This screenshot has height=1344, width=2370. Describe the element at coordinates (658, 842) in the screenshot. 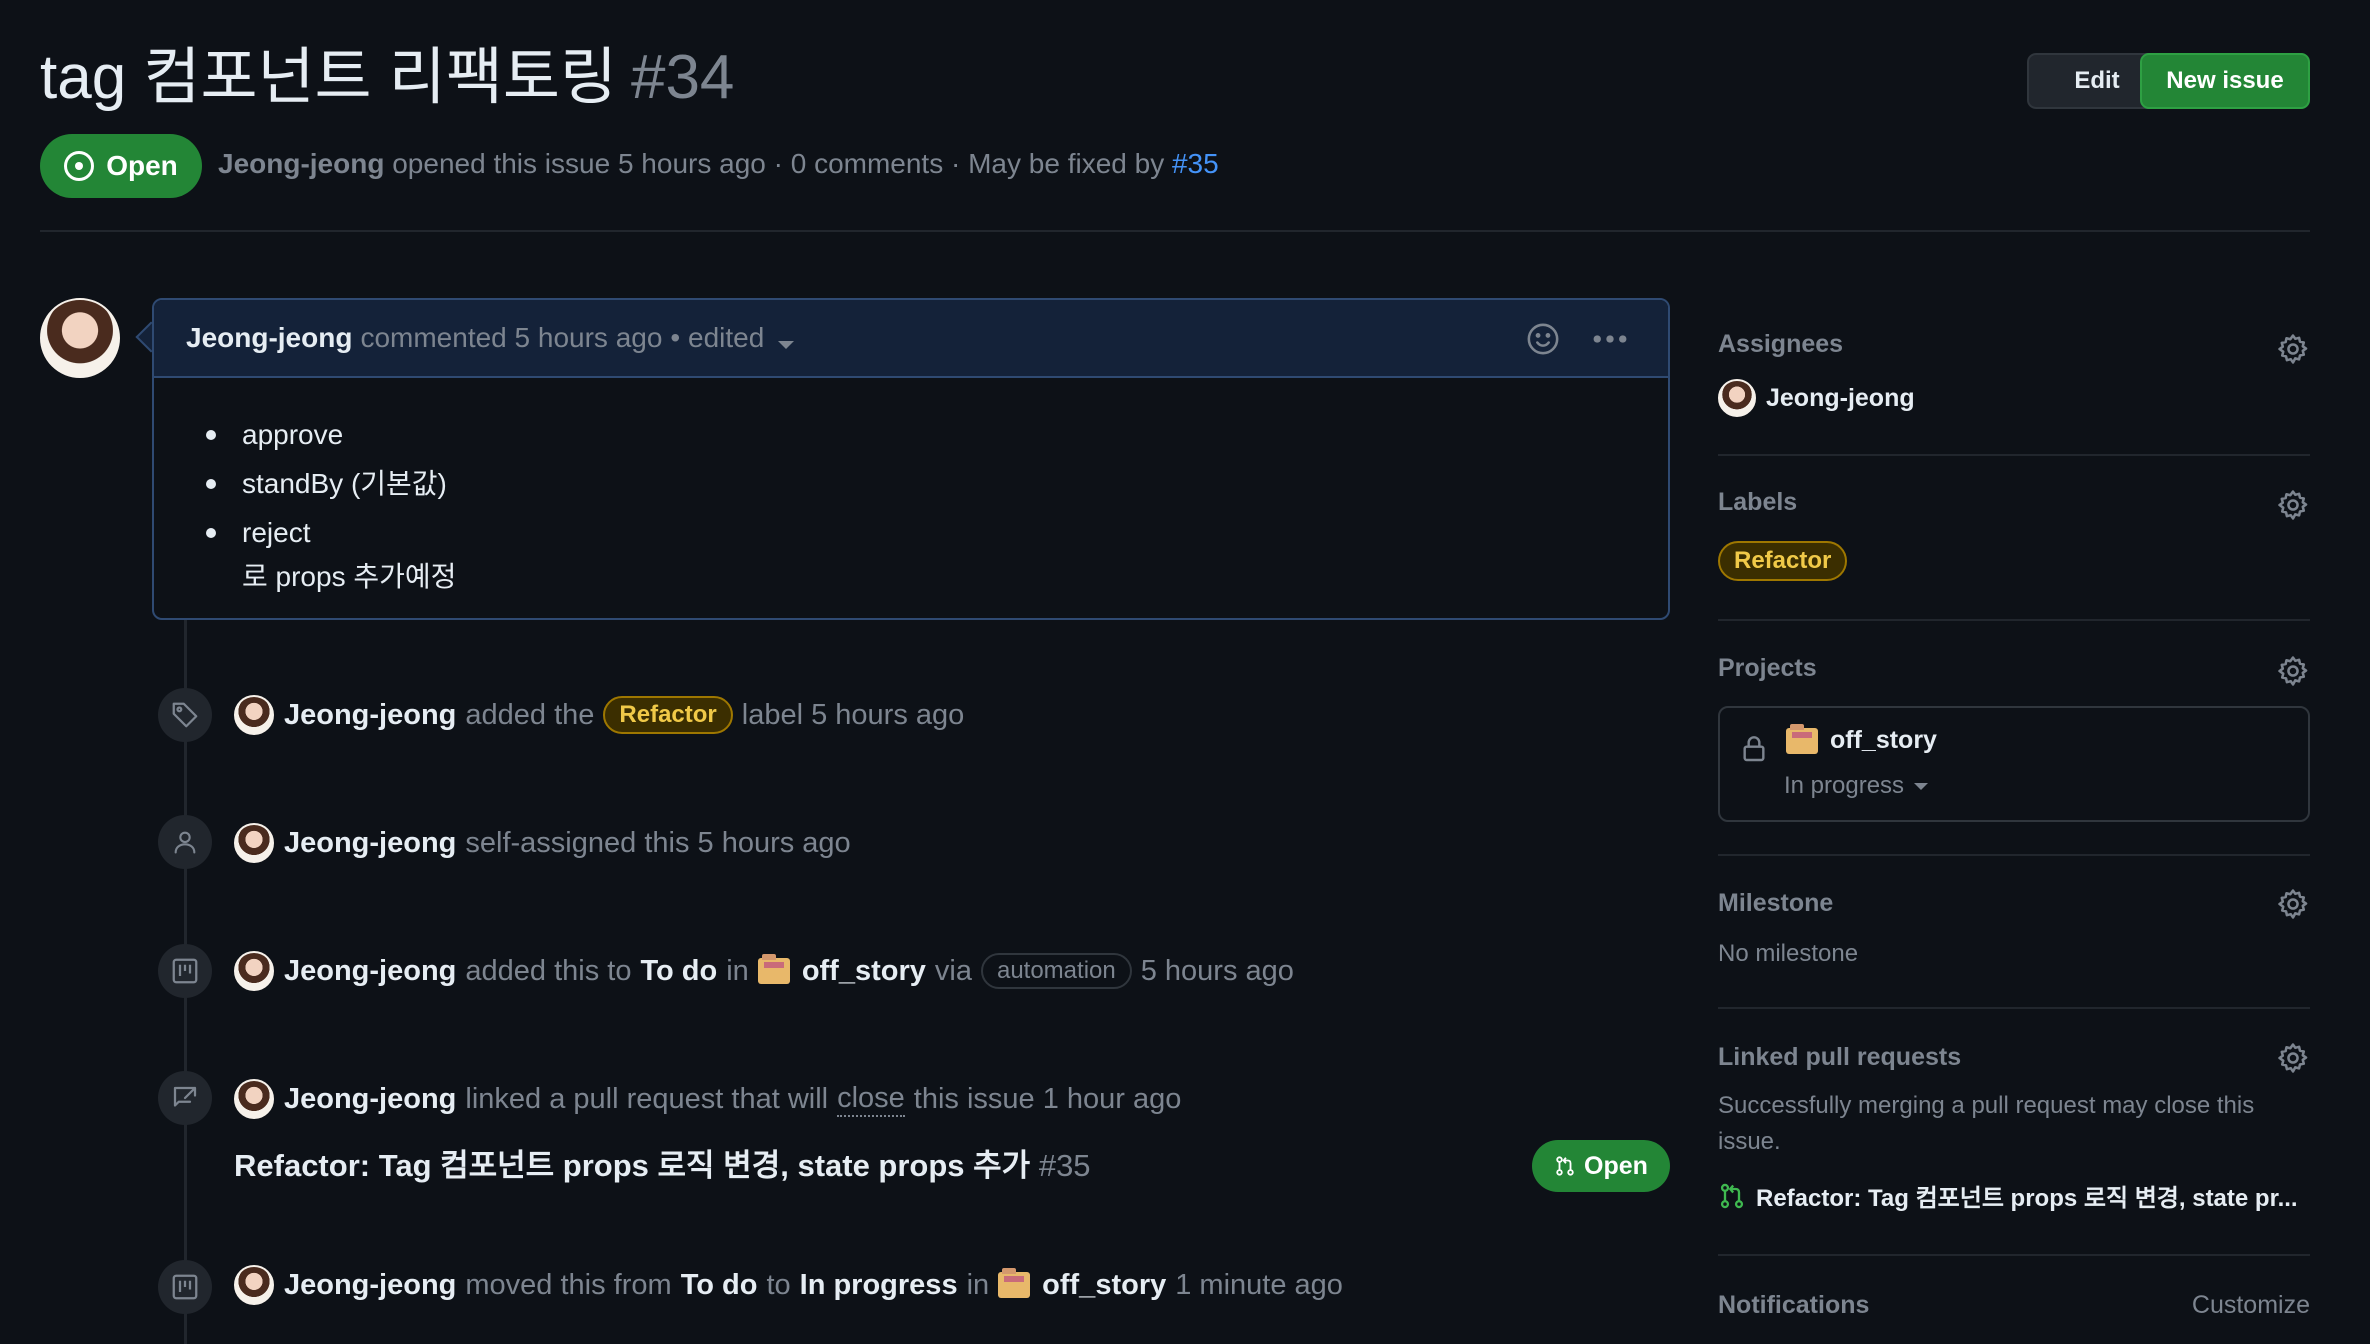

I see `event-text: self-assigned this 5 hours ago` at that location.